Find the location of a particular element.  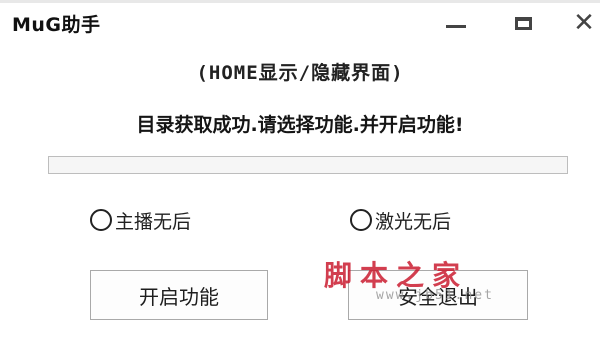

progress-bar is located at coordinates (308, 165).